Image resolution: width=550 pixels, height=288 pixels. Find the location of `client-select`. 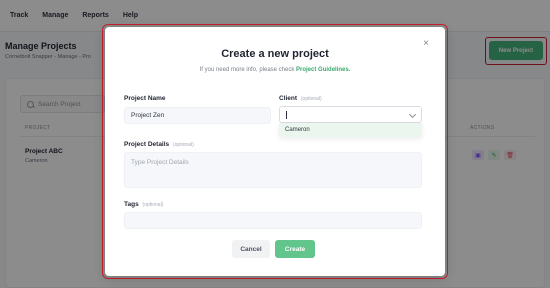

client-select is located at coordinates (350, 114).